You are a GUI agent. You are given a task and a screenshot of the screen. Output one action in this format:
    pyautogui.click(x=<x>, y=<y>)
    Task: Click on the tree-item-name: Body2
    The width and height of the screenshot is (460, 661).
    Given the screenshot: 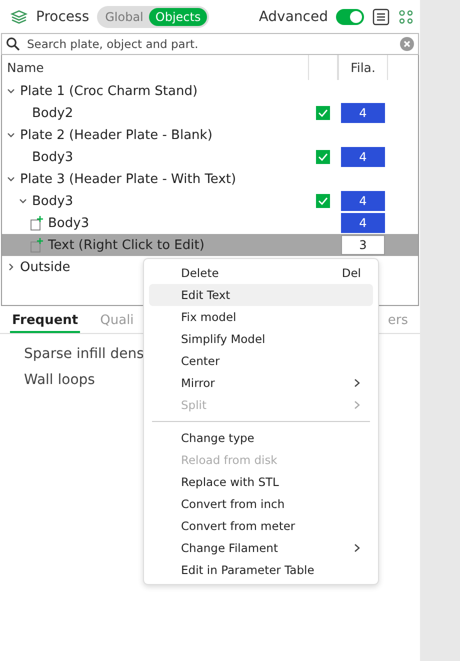 What is the action you would take?
    pyautogui.click(x=53, y=113)
    